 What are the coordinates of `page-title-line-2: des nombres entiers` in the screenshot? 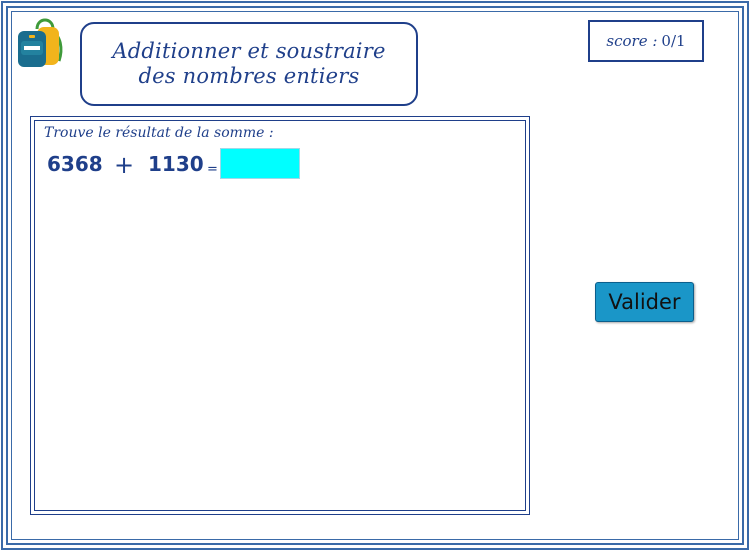 It's located at (249, 76).